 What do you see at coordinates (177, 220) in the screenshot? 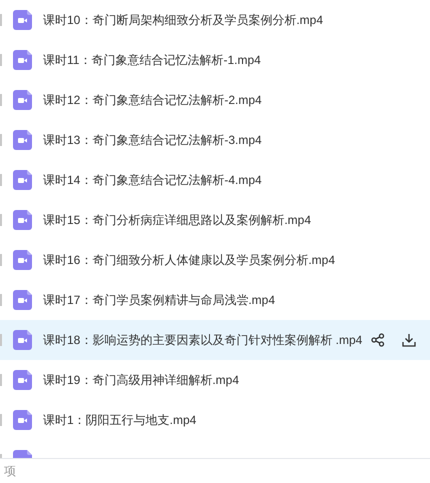
I see `file-name: 课时15：奇门分析病症详细思路以及案例解析.mp4` at bounding box center [177, 220].